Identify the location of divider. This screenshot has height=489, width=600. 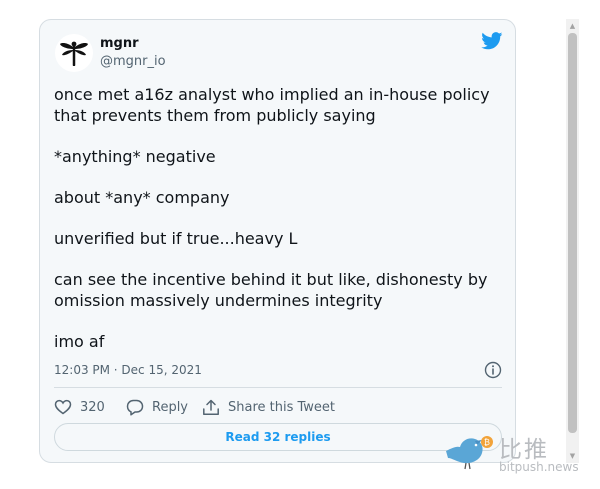
(278, 387).